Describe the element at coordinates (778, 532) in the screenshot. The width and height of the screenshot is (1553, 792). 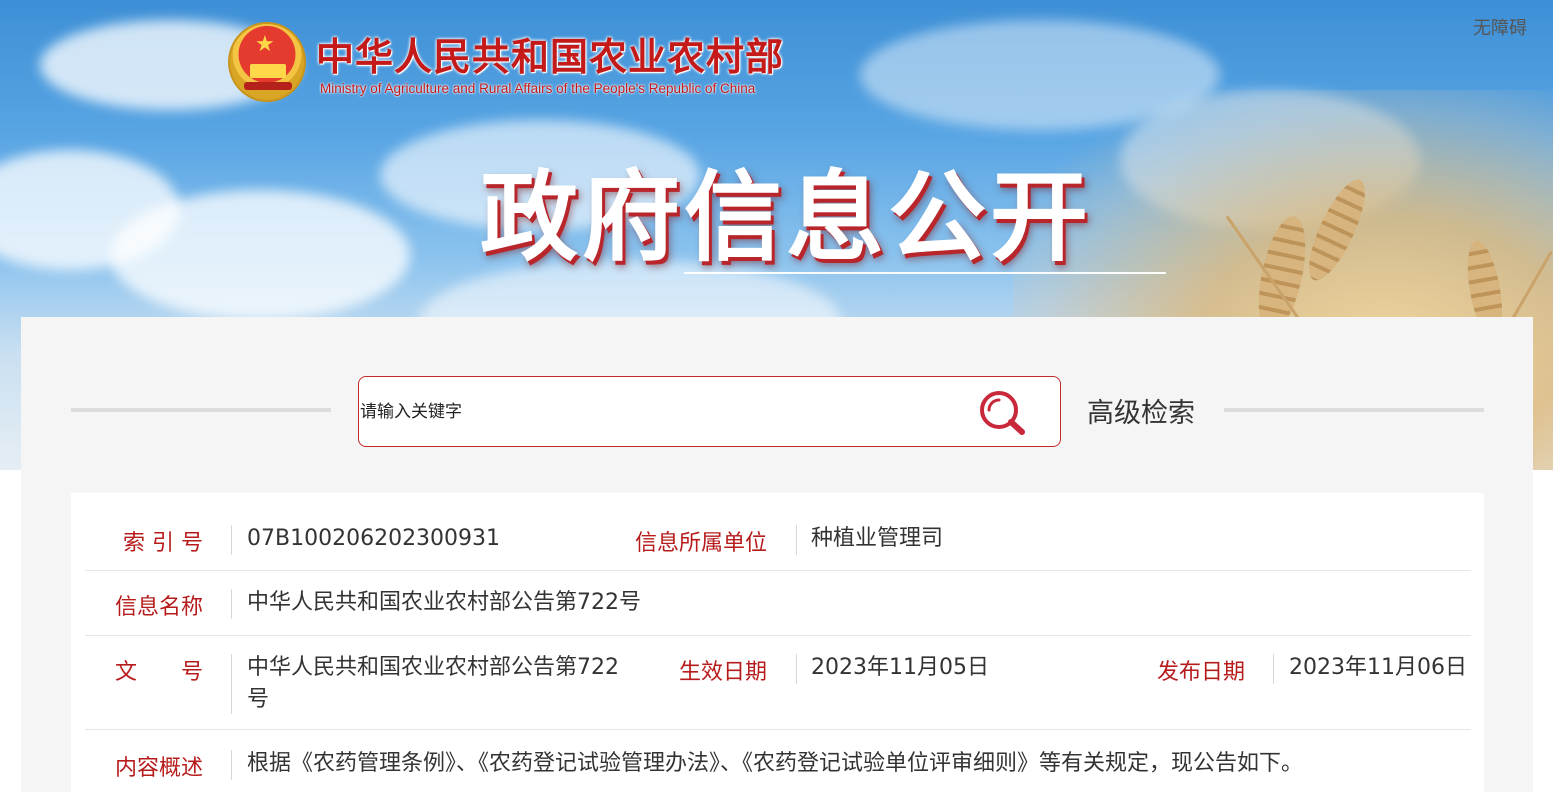
I see `table-row: 索 引 号 07B100206202300931 信息所属单位 种植业管理司` at that location.